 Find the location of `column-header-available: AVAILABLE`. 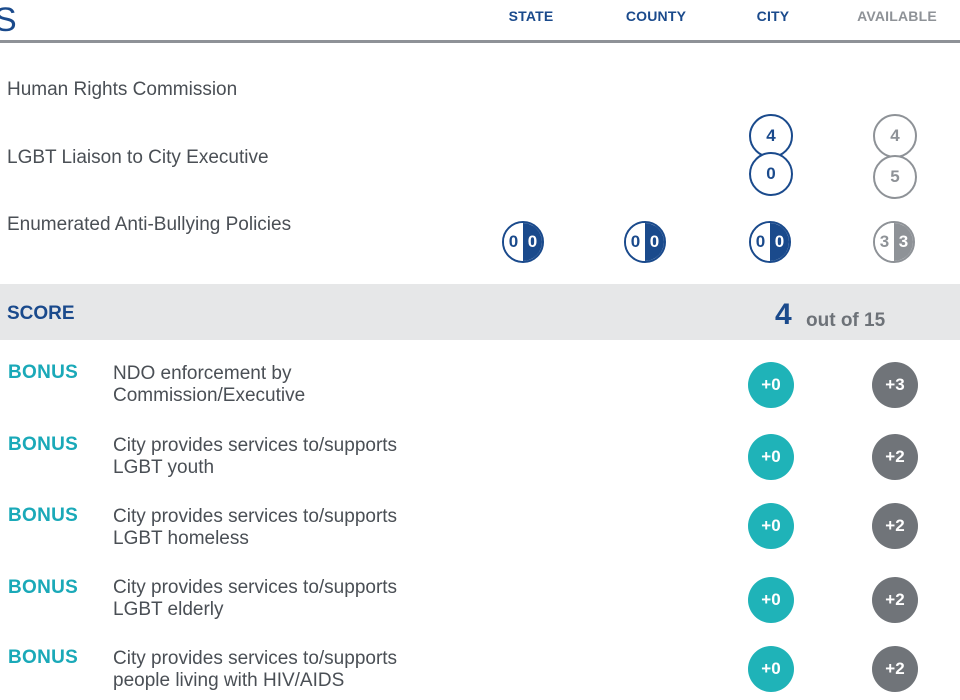

column-header-available: AVAILABLE is located at coordinates (897, 16).